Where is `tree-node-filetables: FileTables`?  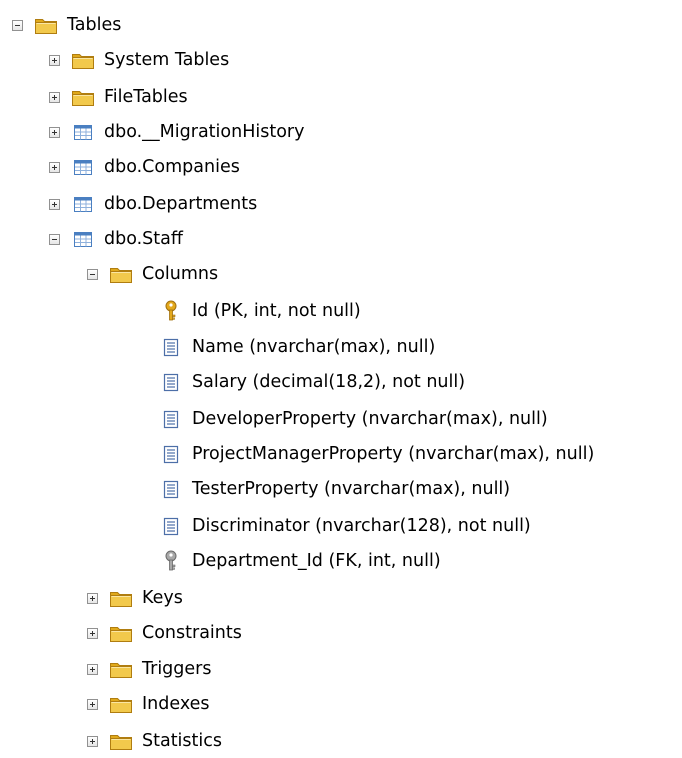
tree-node-filetables: FileTables is located at coordinates (118, 97).